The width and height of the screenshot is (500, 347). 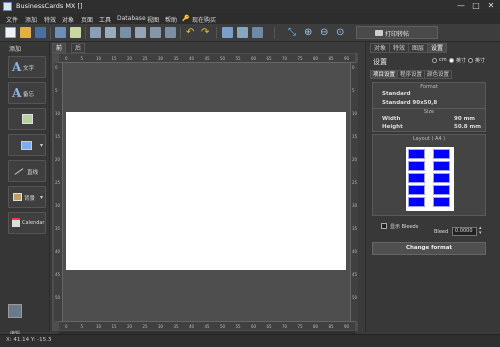 I want to click on unit-radio-cm, so click(x=434, y=60).